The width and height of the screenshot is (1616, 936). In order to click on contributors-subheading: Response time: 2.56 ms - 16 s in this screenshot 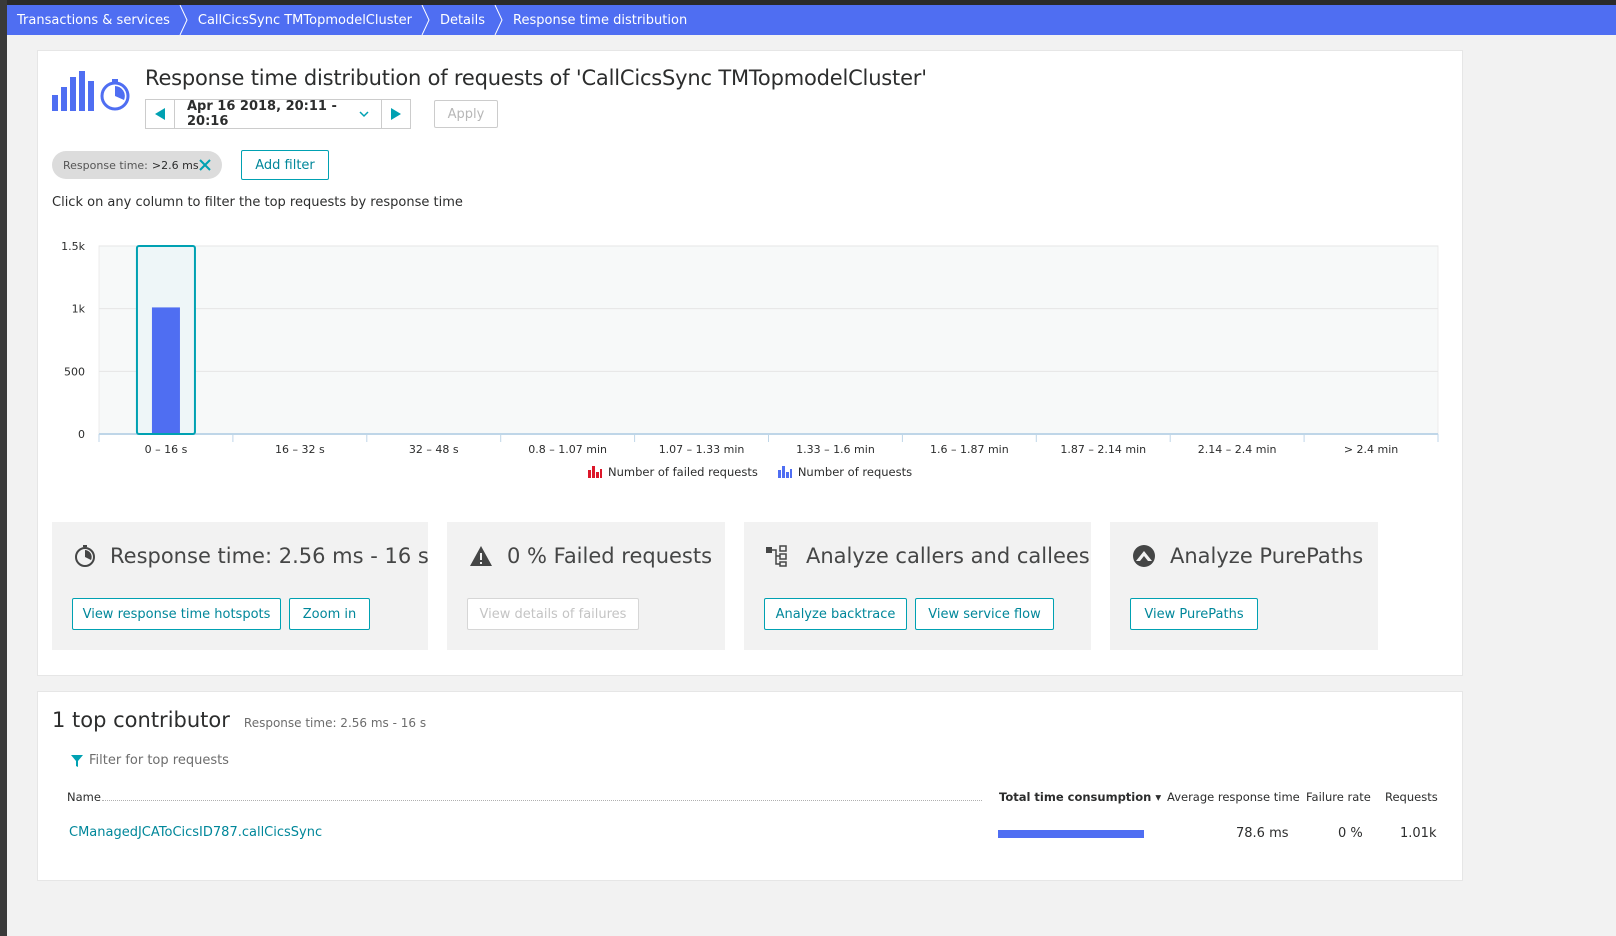, I will do `click(335, 723)`.